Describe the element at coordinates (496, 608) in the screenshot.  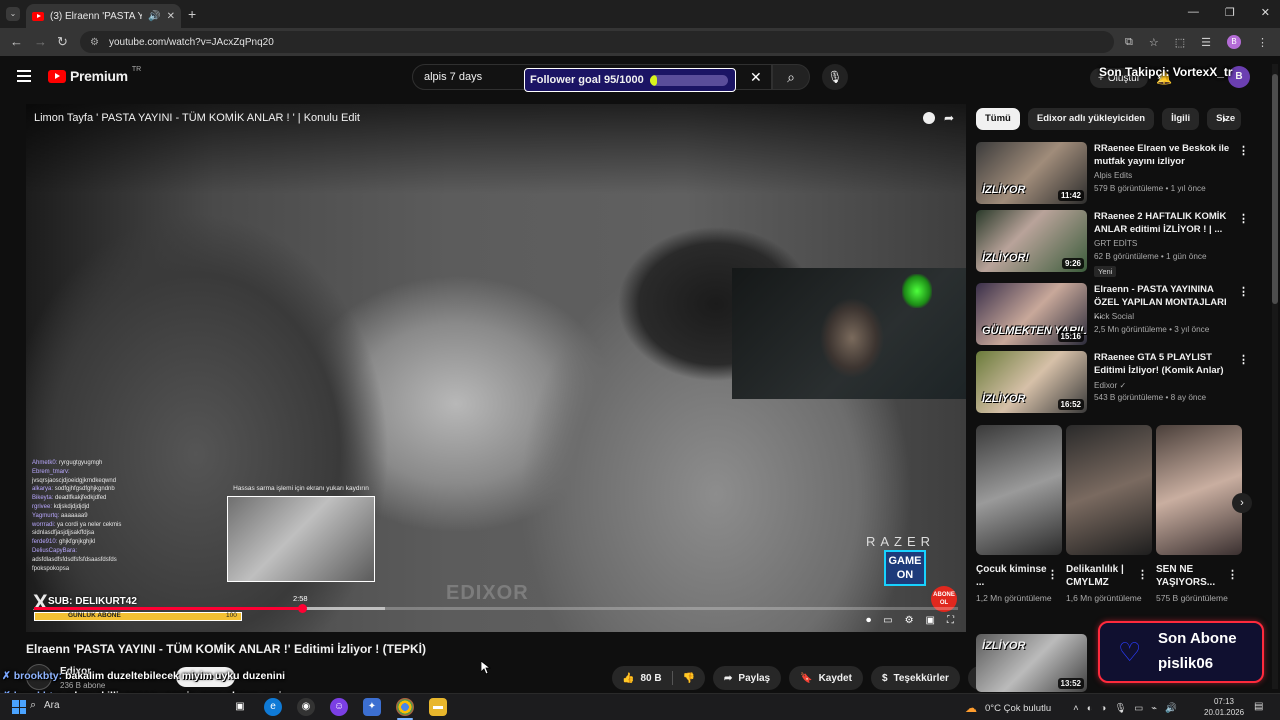
I see `seek-bar` at that location.